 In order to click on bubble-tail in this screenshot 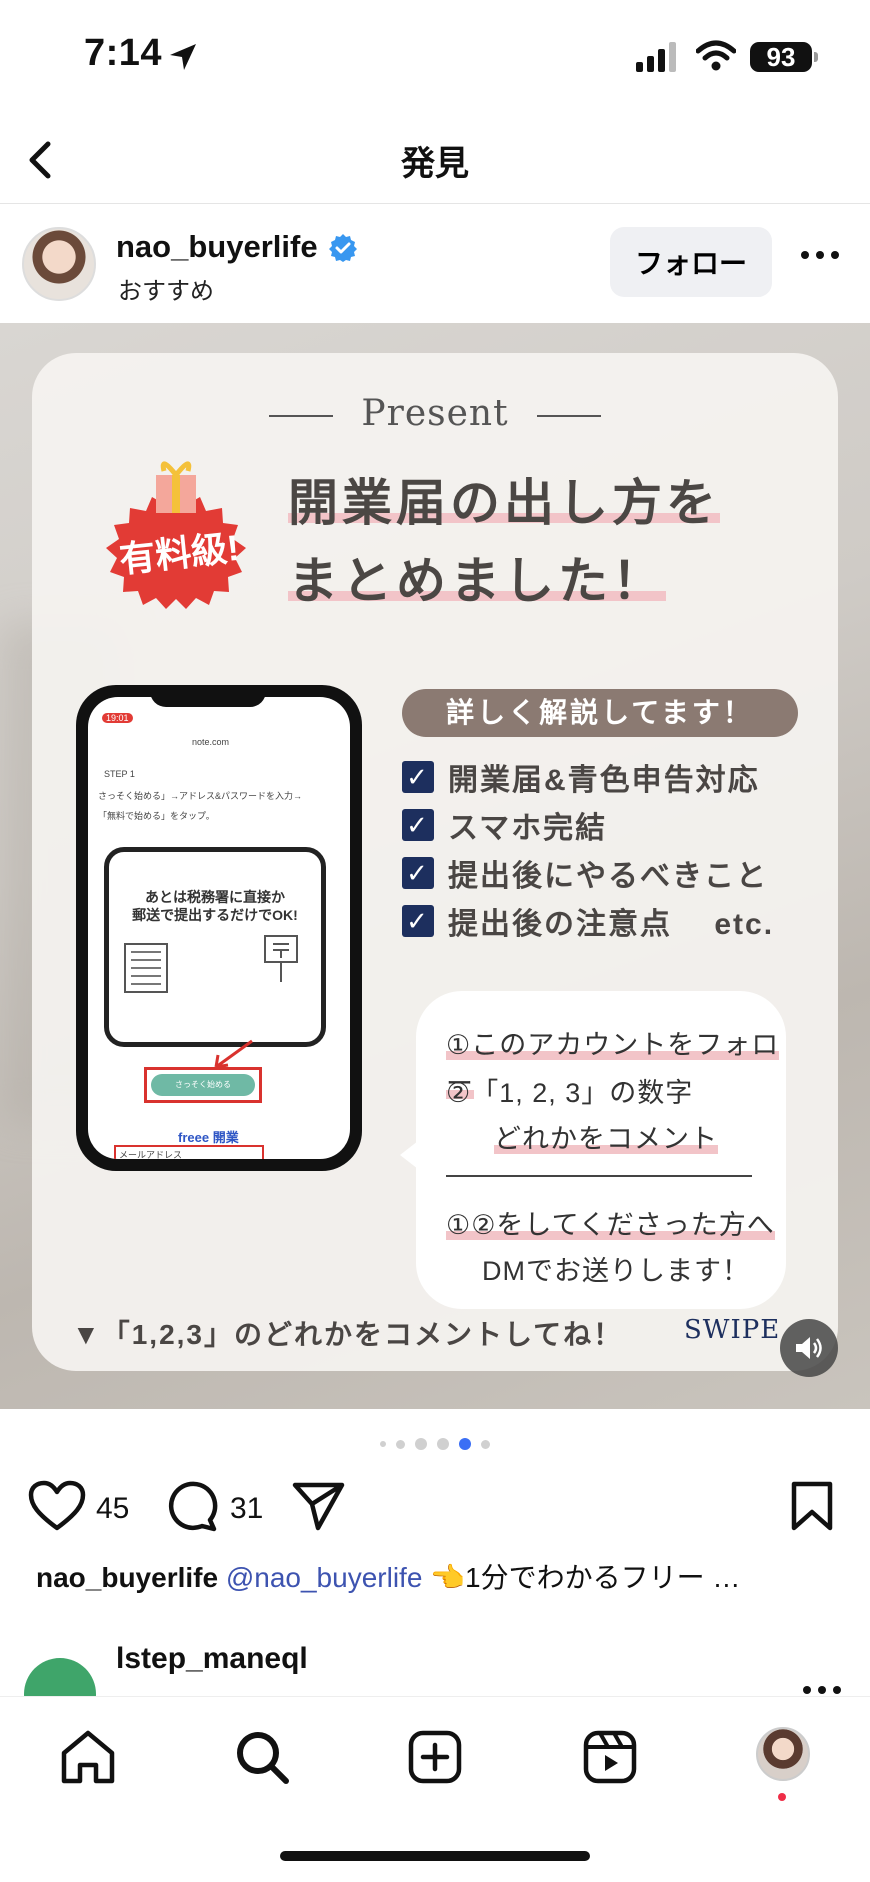, I will do `click(409, 1155)`.